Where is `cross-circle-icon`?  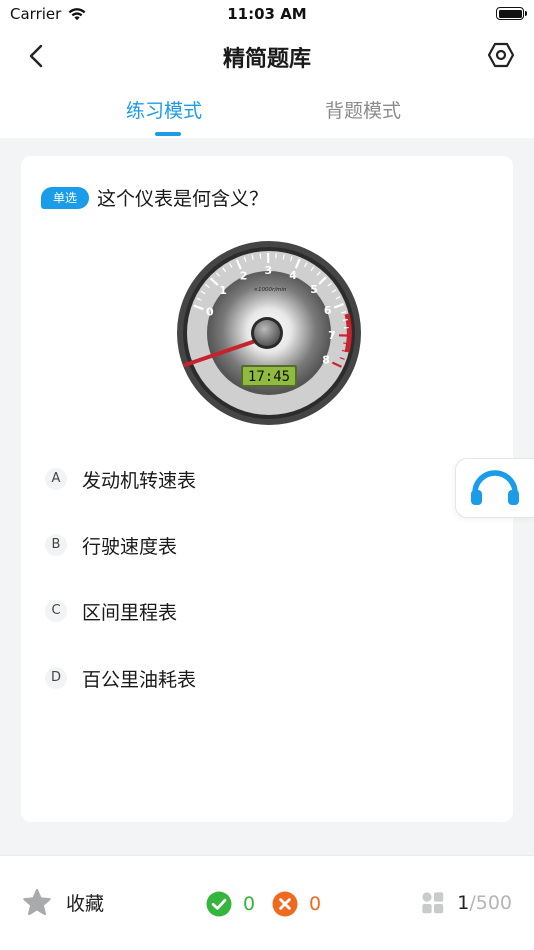 cross-circle-icon is located at coordinates (285, 904).